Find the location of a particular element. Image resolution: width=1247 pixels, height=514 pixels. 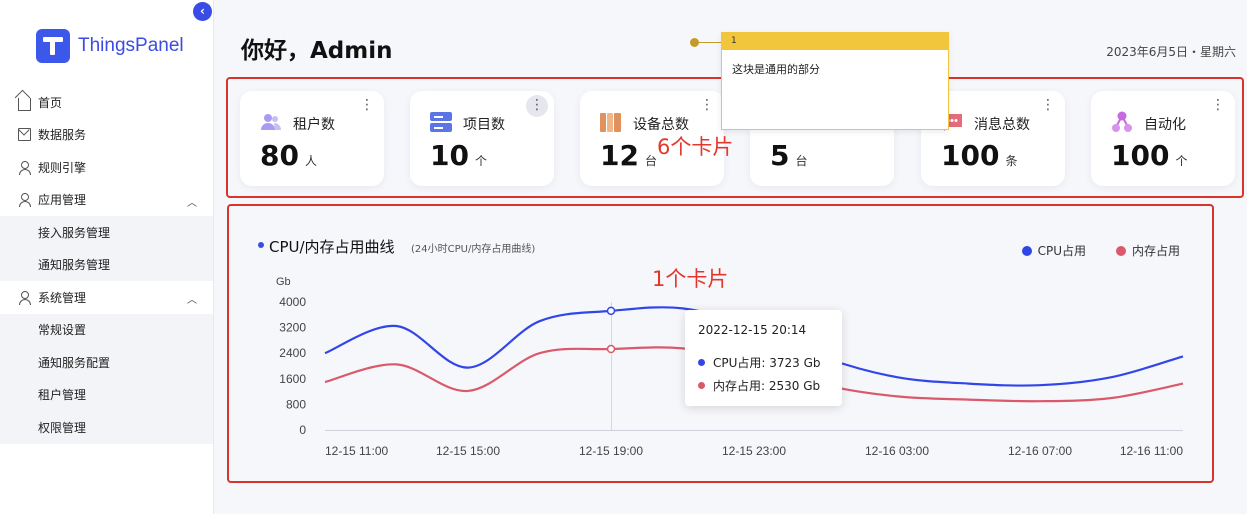

y-tick-label: 2400 is located at coordinates (292, 353).